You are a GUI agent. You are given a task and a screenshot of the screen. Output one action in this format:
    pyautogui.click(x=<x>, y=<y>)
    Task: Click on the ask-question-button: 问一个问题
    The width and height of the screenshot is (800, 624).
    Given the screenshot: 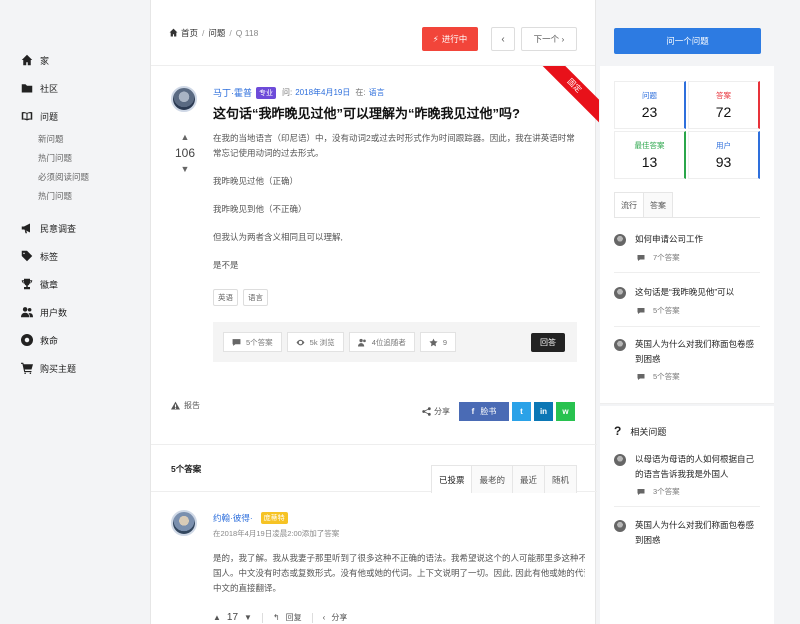 What is the action you would take?
    pyautogui.click(x=687, y=41)
    